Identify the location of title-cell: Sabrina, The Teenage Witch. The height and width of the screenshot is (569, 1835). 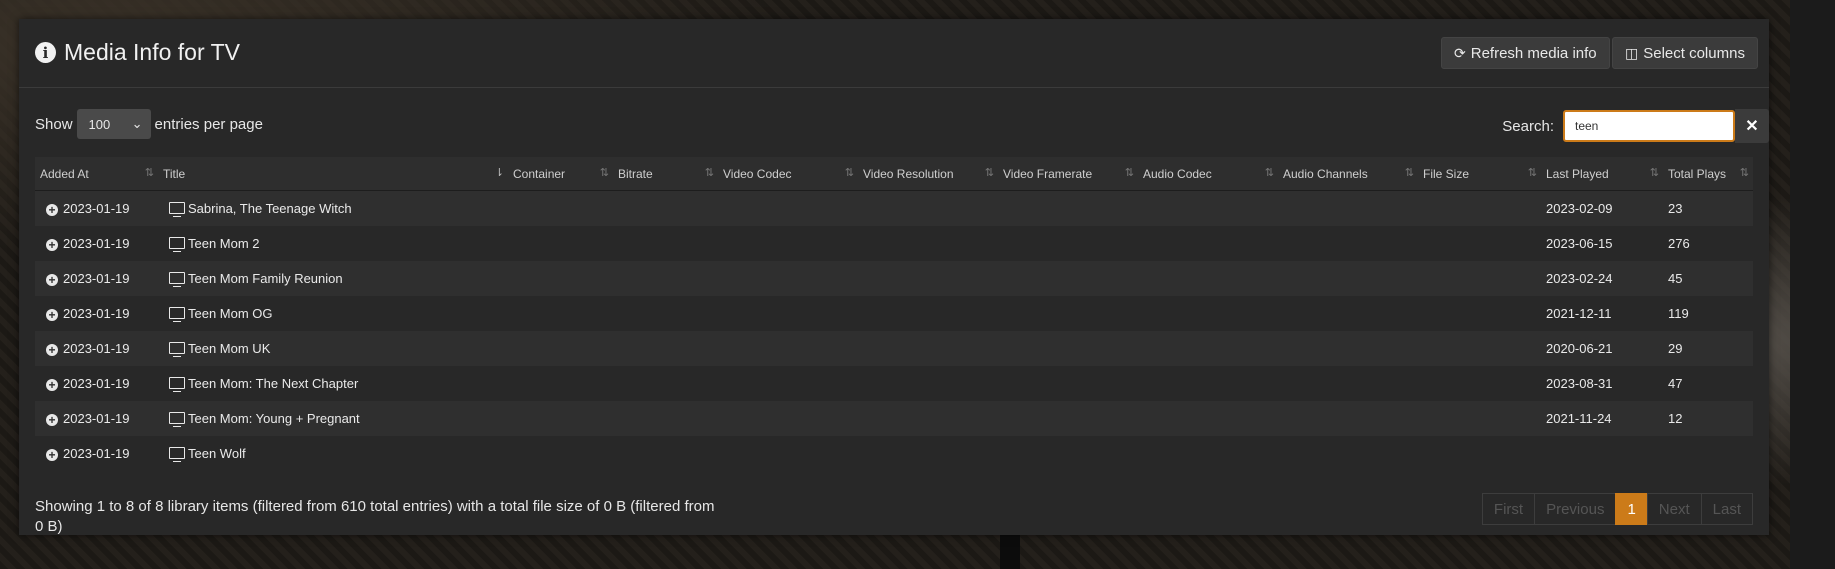
(333, 208).